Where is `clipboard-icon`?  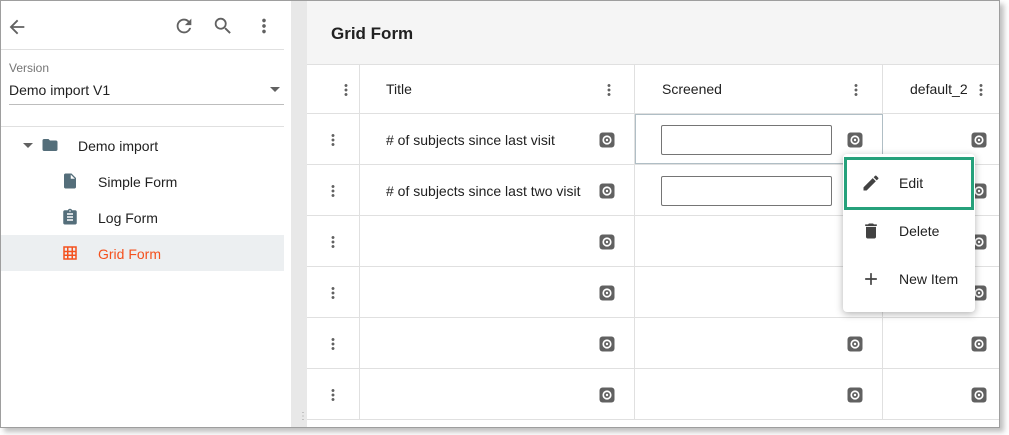
clipboard-icon is located at coordinates (70, 217).